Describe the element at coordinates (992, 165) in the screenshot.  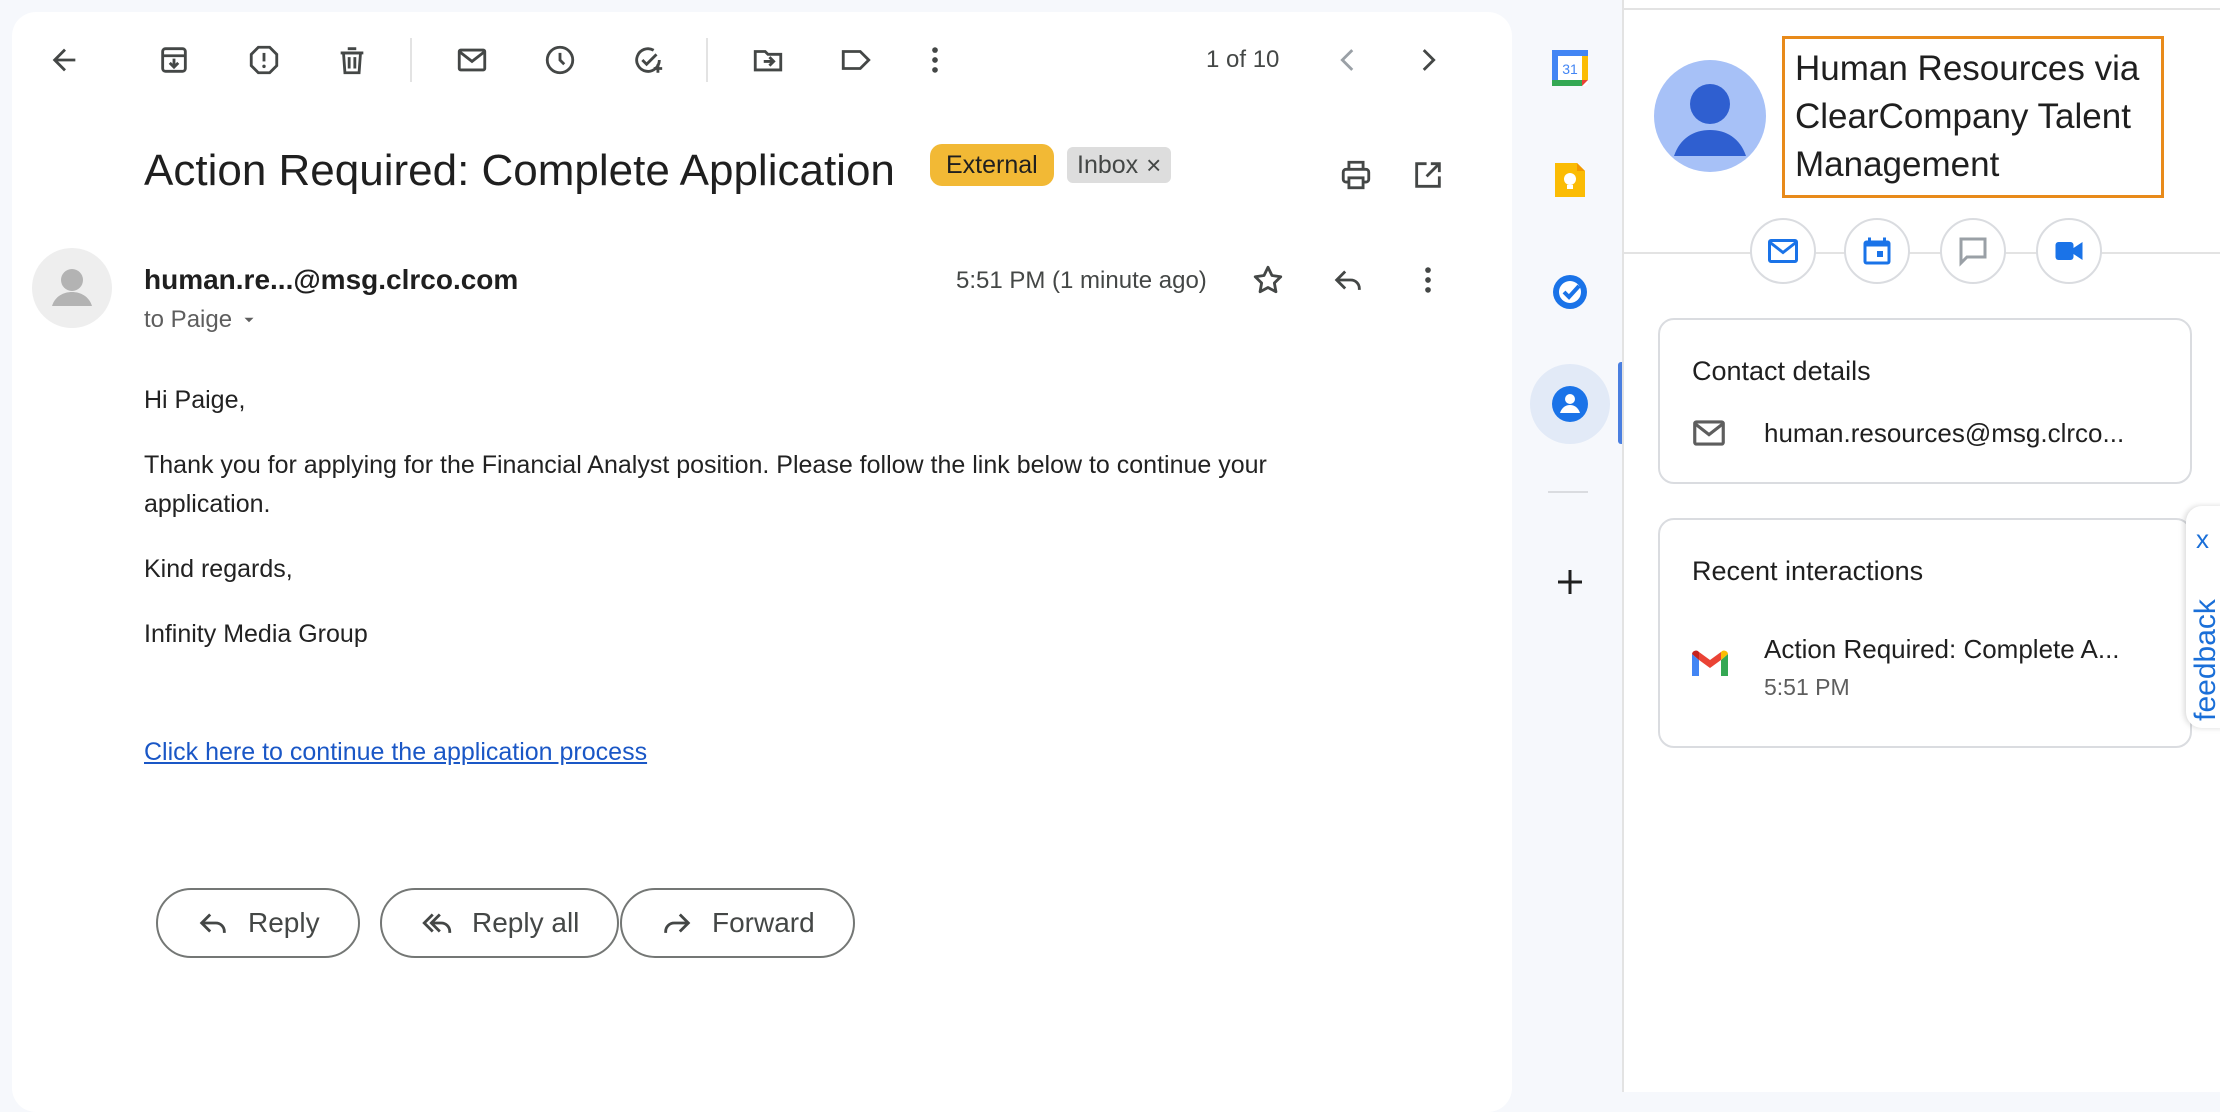
I see `external-chip: External` at that location.